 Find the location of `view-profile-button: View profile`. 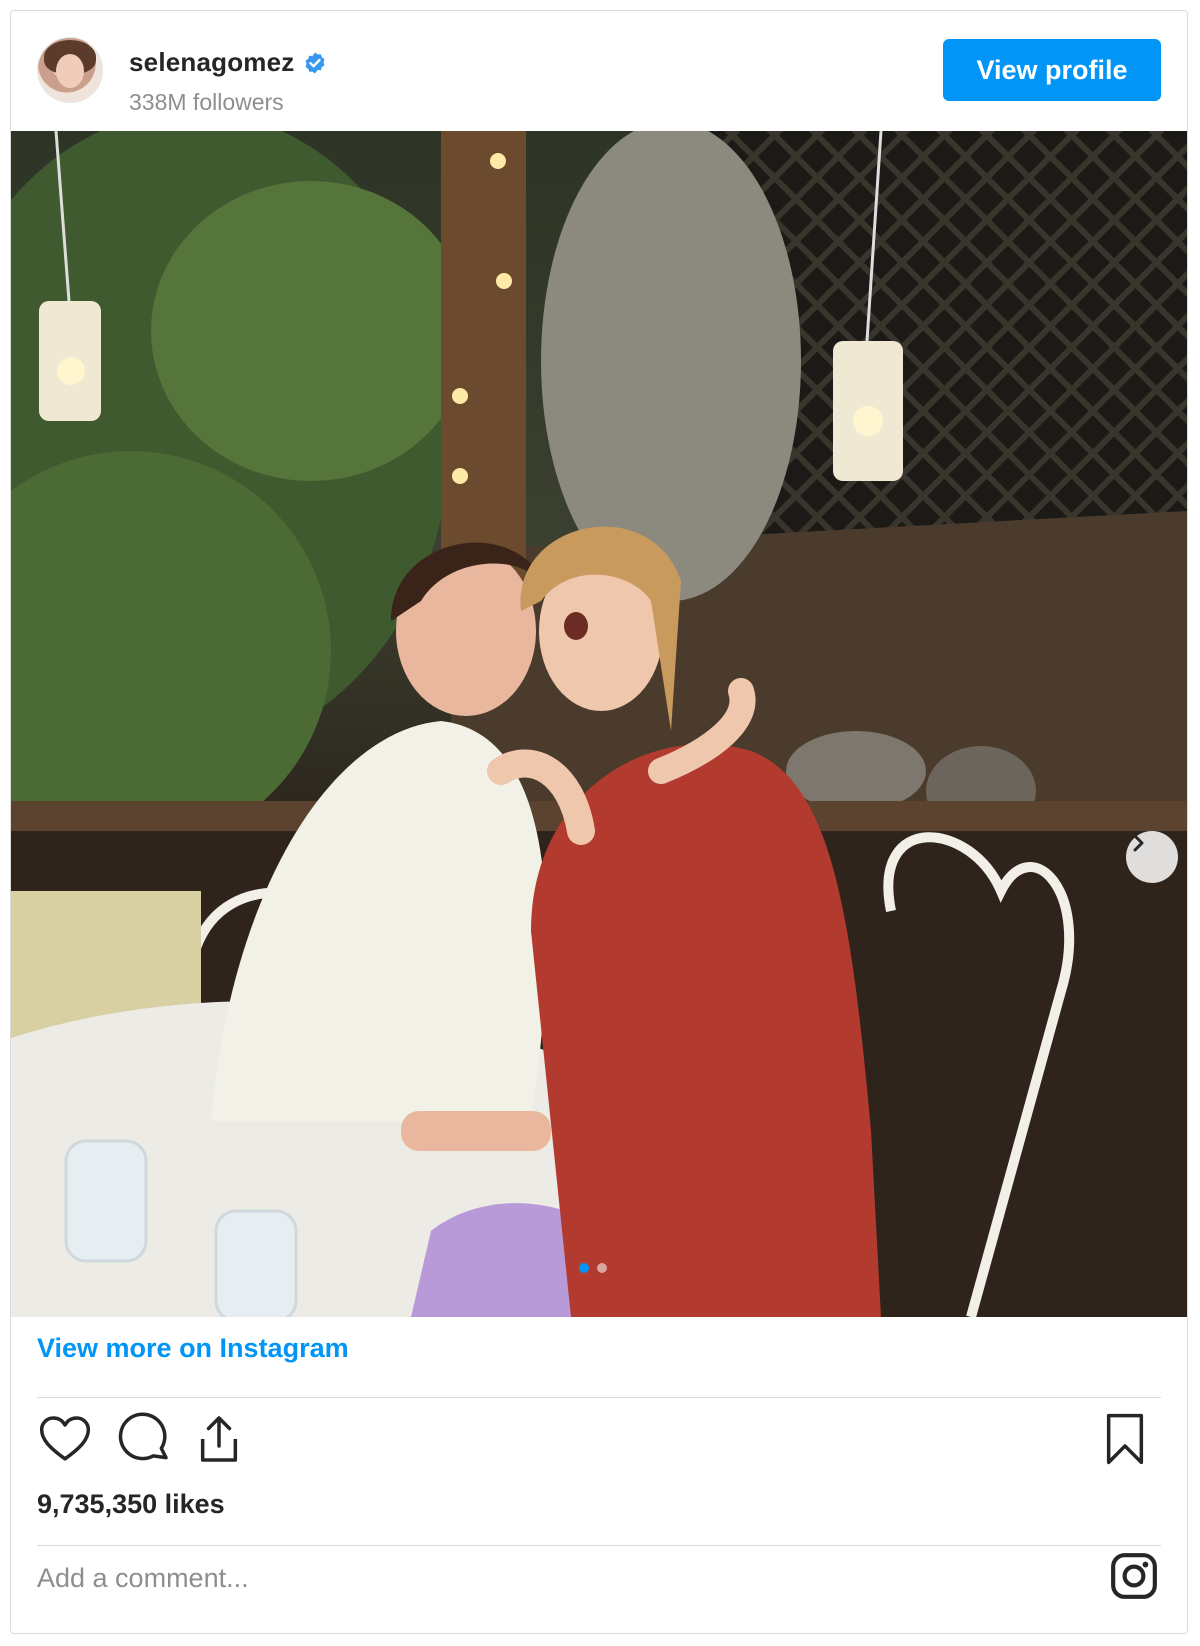

view-profile-button: View profile is located at coordinates (1052, 70).